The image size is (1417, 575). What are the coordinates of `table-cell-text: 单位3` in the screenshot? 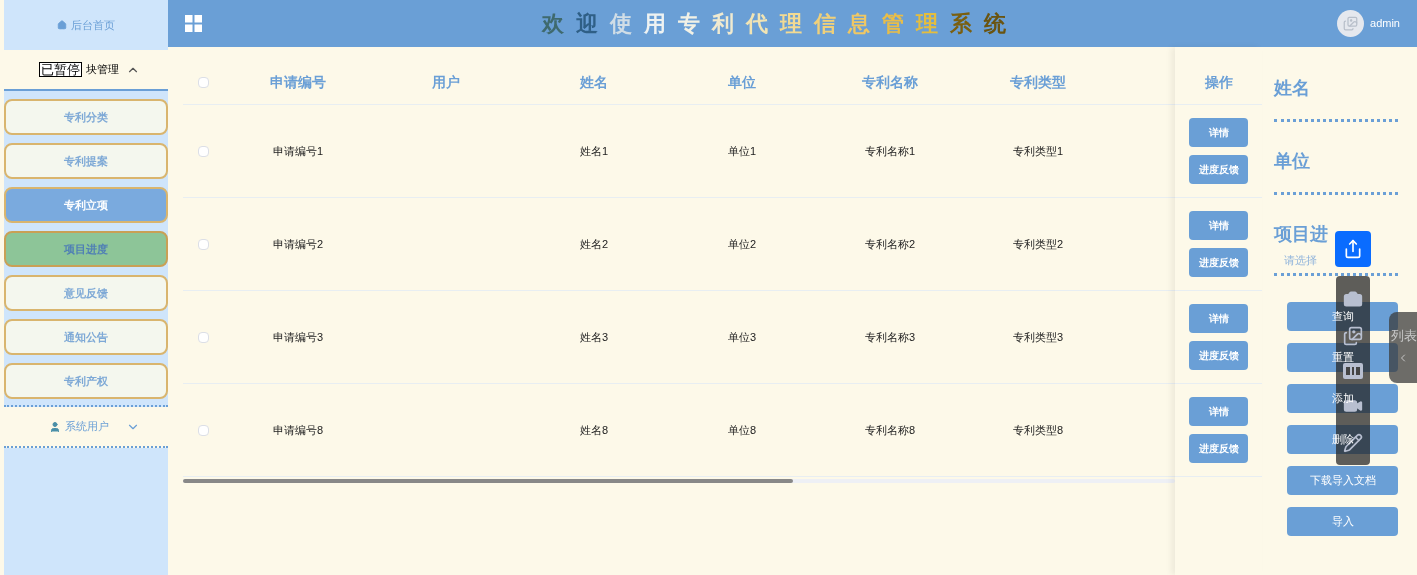 It's located at (742, 337).